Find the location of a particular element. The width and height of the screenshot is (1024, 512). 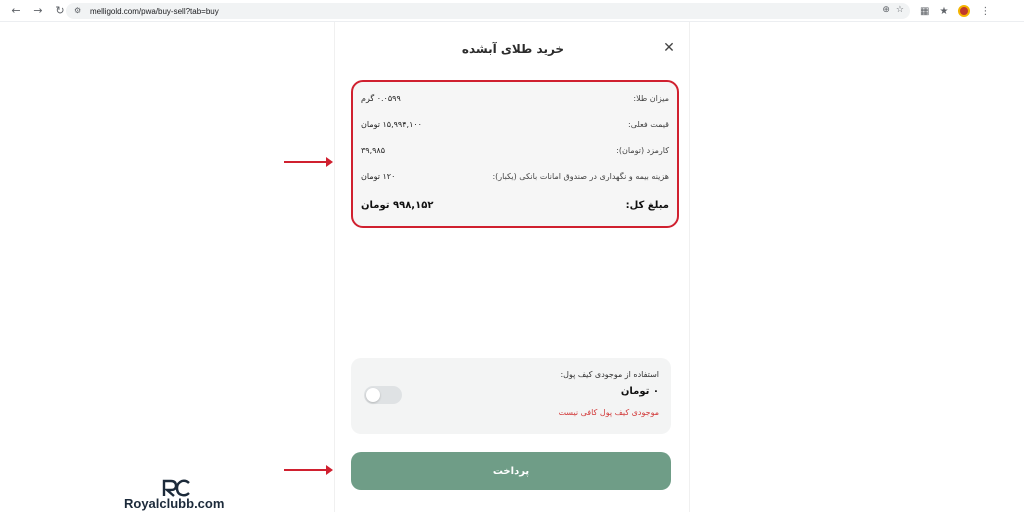

reading-list-icon: ★ is located at coordinates (943, 11).